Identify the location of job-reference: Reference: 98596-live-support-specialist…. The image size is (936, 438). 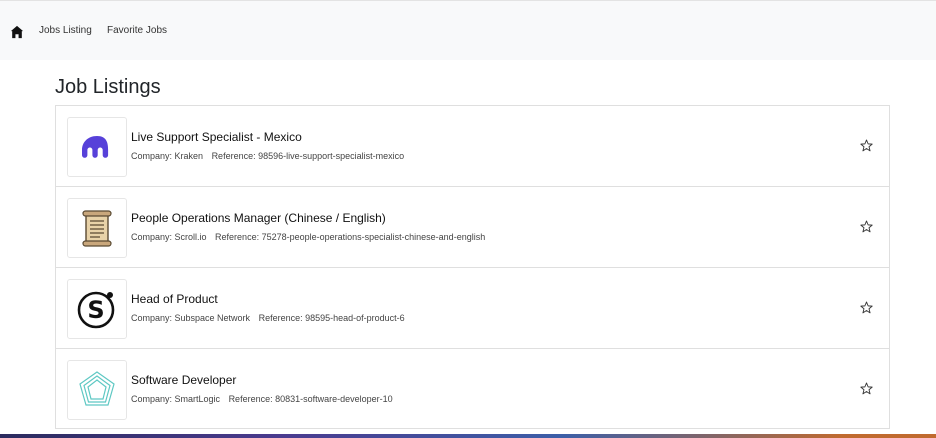
(308, 156).